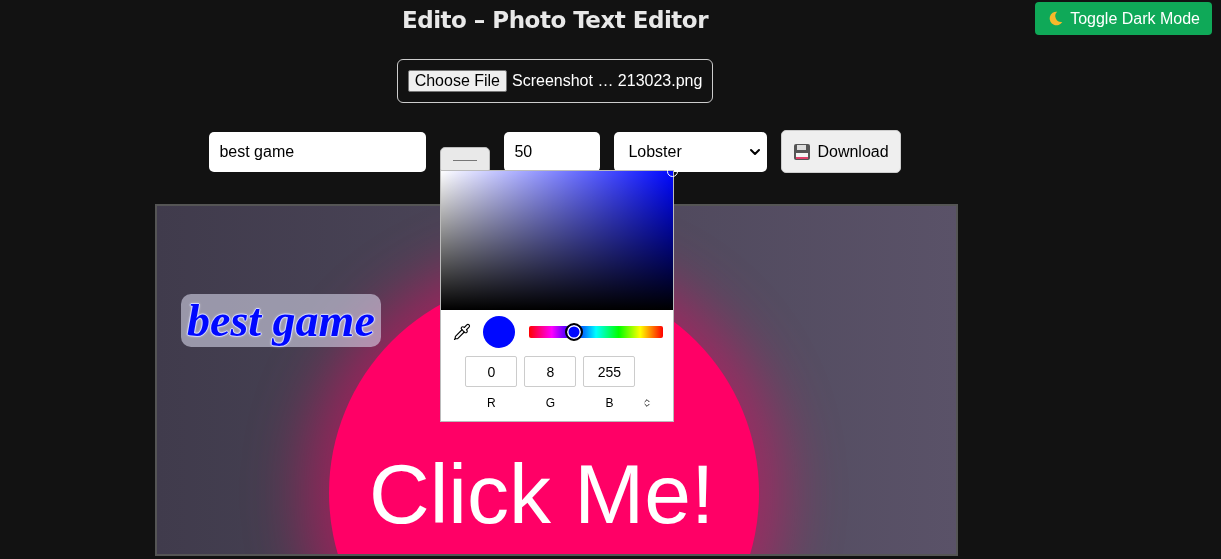 The width and height of the screenshot is (1221, 559). Describe the element at coordinates (573, 332) in the screenshot. I see `hue-handle` at that location.